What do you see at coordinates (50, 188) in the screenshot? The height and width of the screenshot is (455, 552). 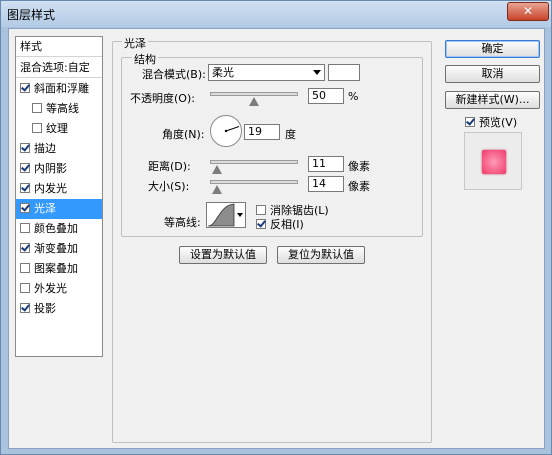 I see `sidebar-item-label: 内发光` at bounding box center [50, 188].